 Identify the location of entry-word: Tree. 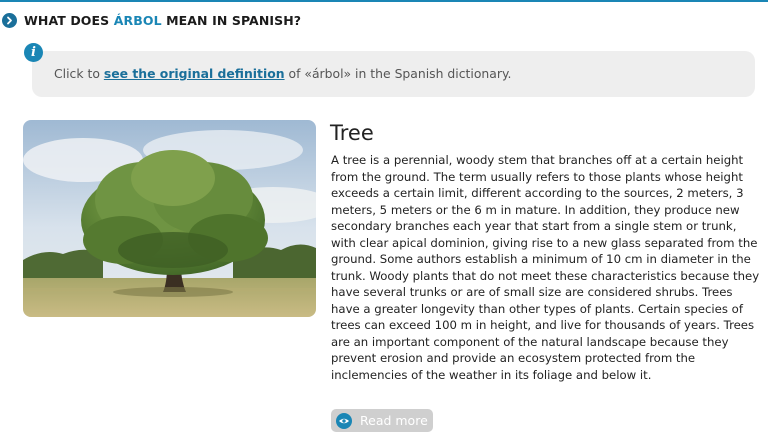
(352, 133).